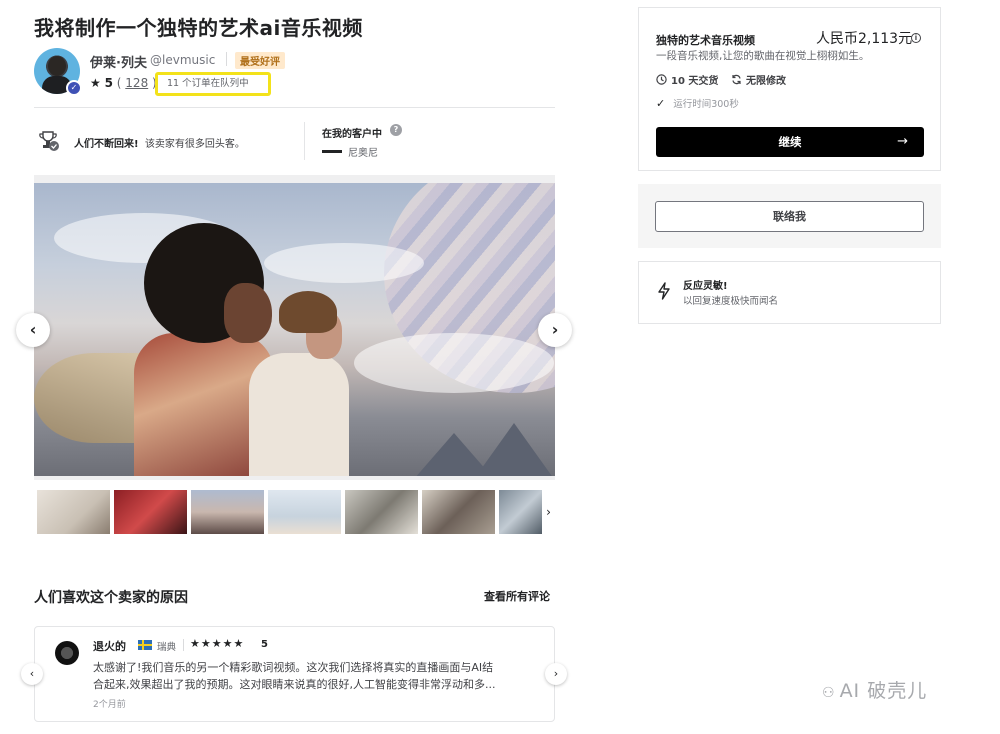  I want to click on returning-desc: 该卖家有很多回头客。, so click(194, 144).